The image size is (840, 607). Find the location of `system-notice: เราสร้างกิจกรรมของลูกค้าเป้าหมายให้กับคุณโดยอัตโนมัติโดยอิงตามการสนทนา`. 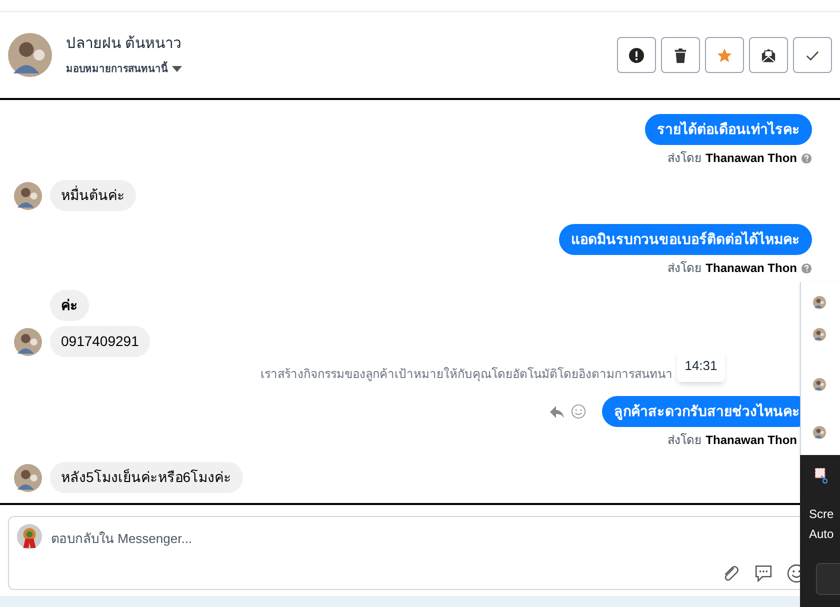

system-notice: เราสร้างกิจกรรมของลูกค้าเป้าหมายให้กับคุณโดยอัตโนมัติโดยอิงตามการสนทนา is located at coordinates (466, 374).